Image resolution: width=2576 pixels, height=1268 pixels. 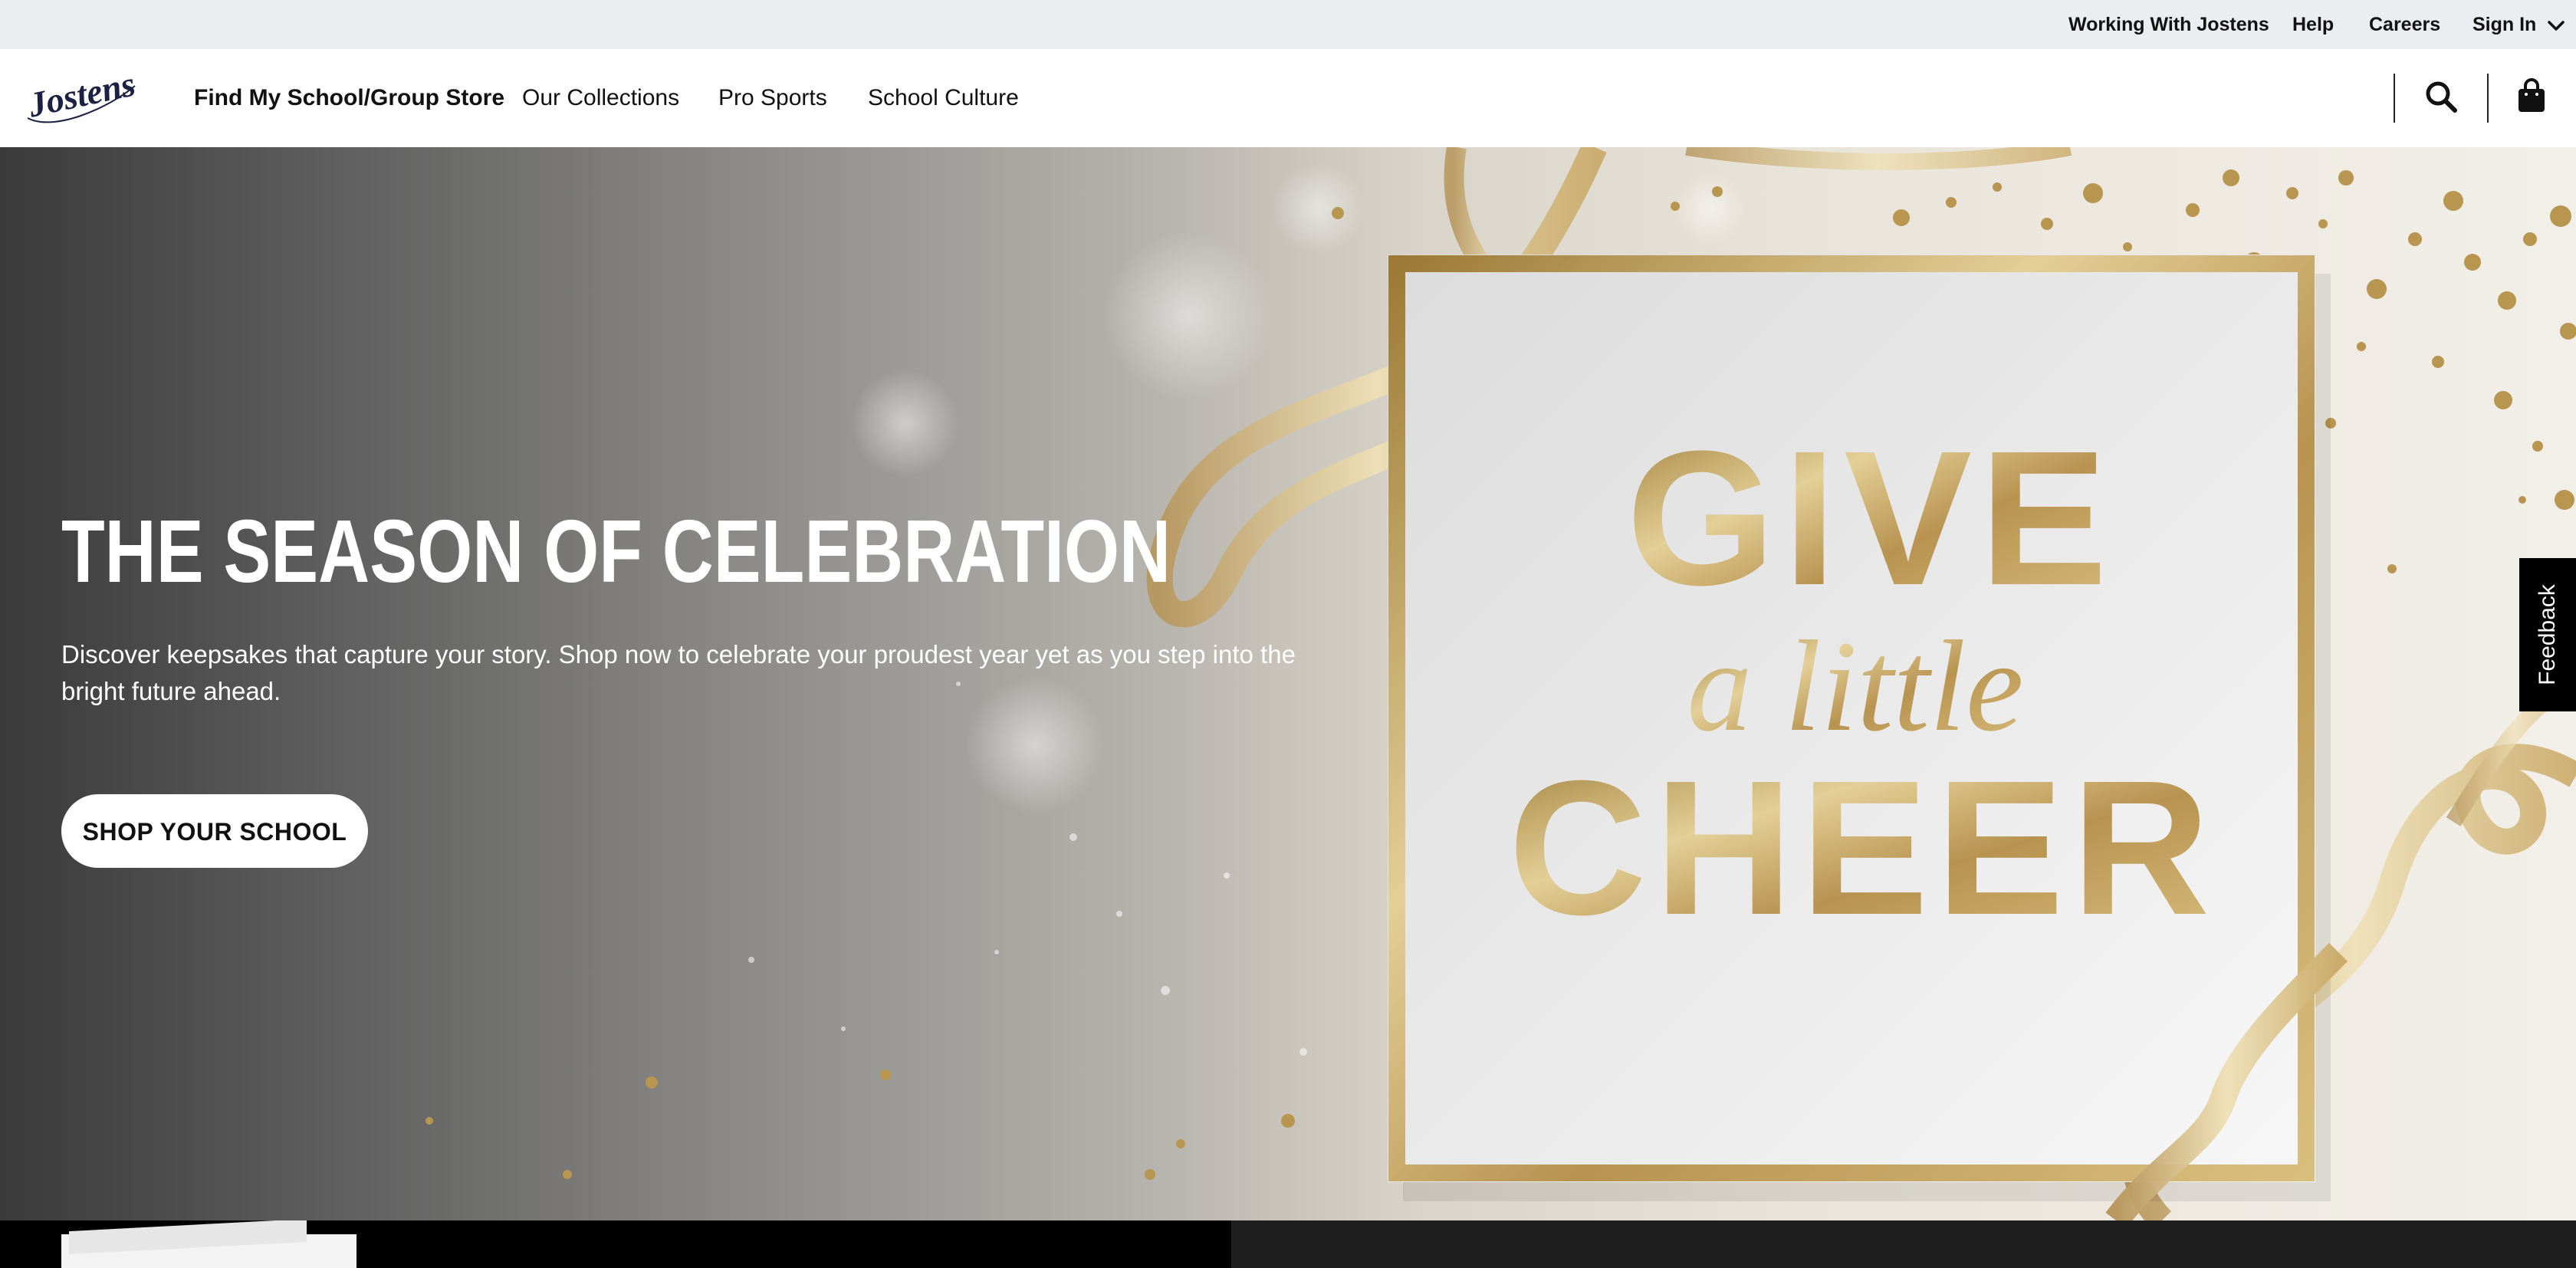 What do you see at coordinates (1862, 847) in the screenshot?
I see `art-cheer-text: CHEER` at bounding box center [1862, 847].